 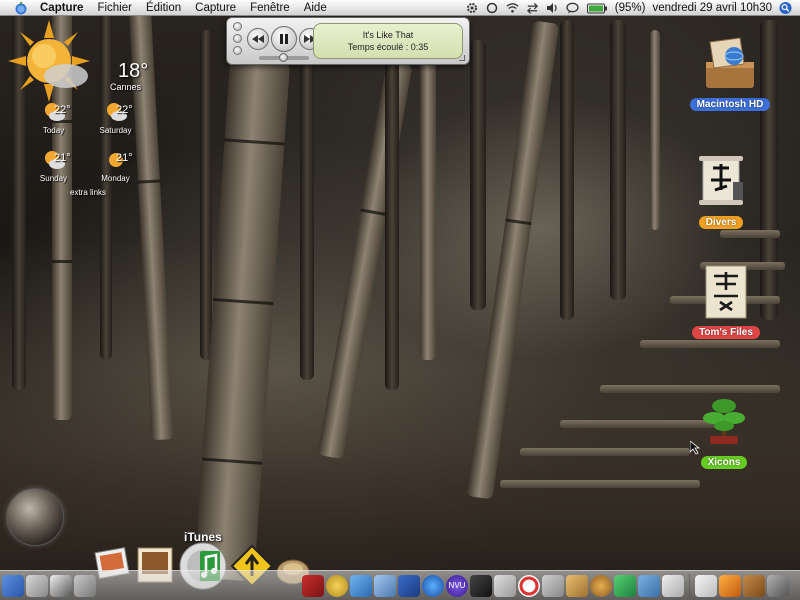 What do you see at coordinates (53, 168) in the screenshot?
I see `forecast-sunday: 21° Sunday` at bounding box center [53, 168].